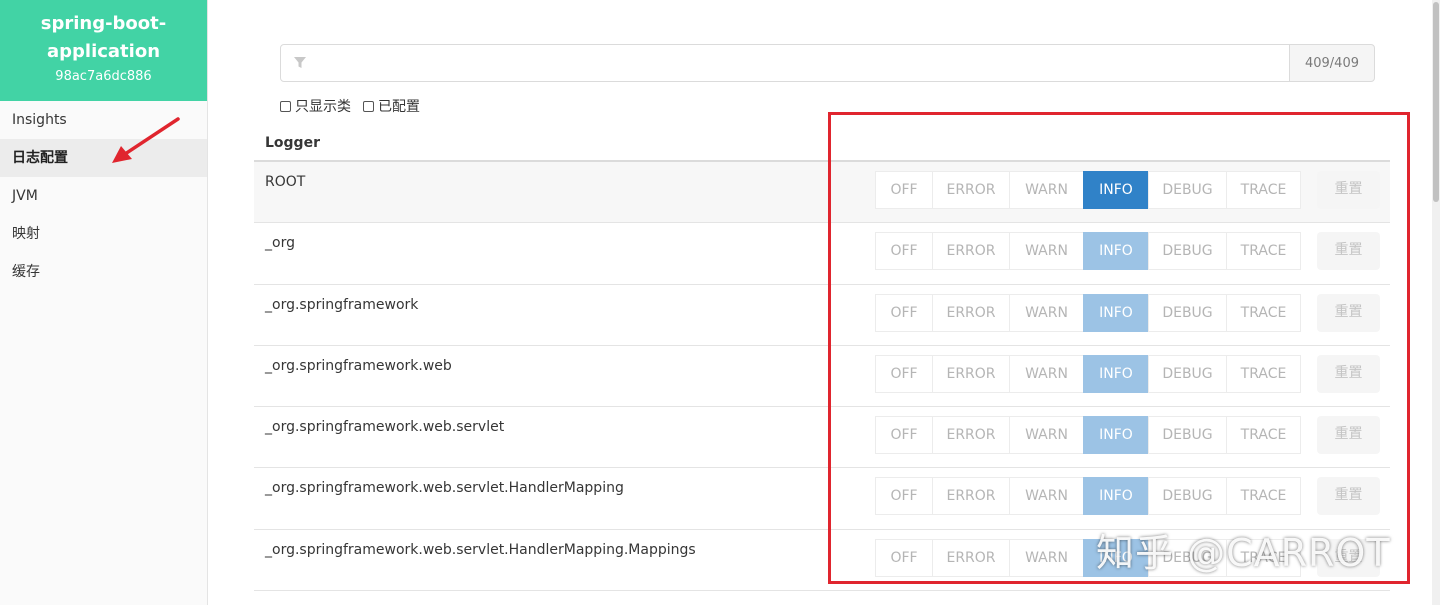  What do you see at coordinates (280, 243) in the screenshot?
I see `logger-name: _org` at bounding box center [280, 243].